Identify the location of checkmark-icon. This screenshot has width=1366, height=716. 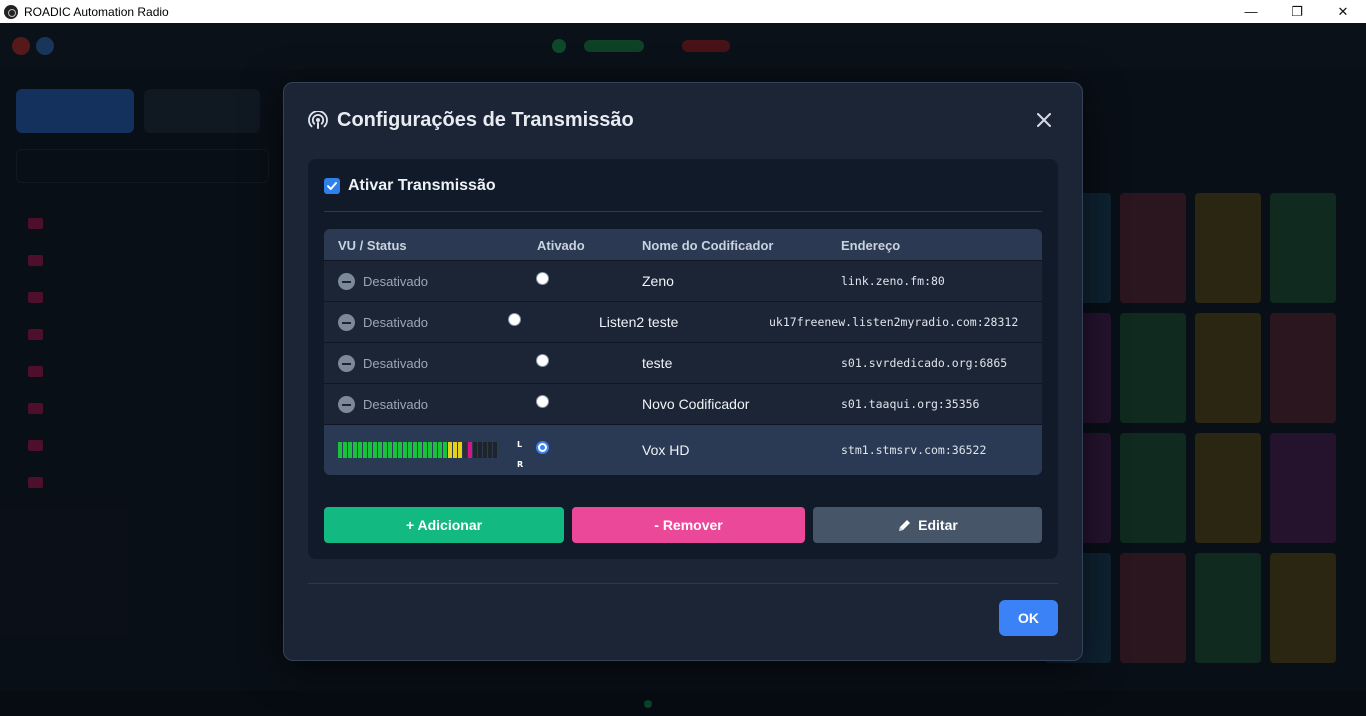
(332, 186).